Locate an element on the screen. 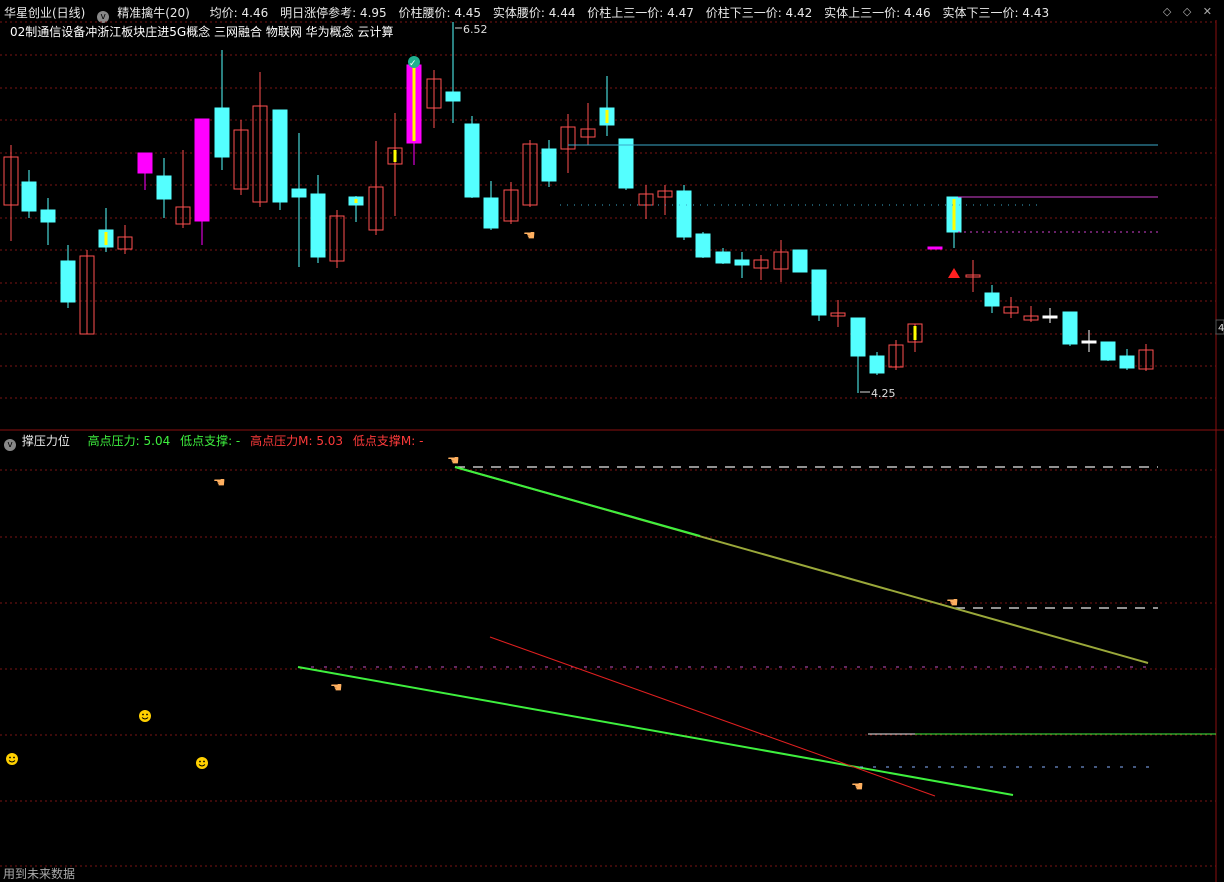 The height and width of the screenshot is (882, 1224). red-triangle-icon is located at coordinates (954, 273).